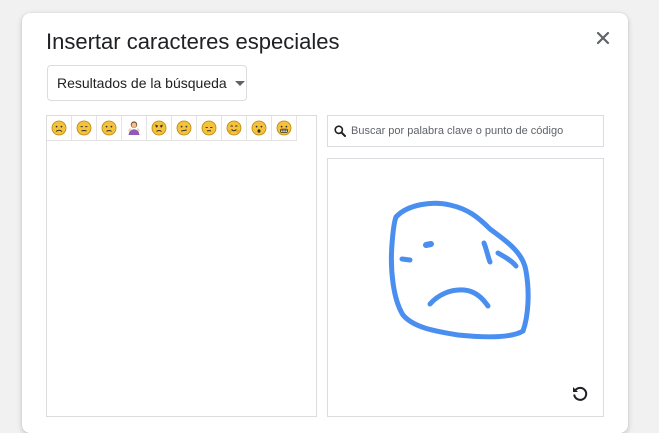 This screenshot has width=659, height=433. I want to click on emoji-unamused-face, so click(84, 128).